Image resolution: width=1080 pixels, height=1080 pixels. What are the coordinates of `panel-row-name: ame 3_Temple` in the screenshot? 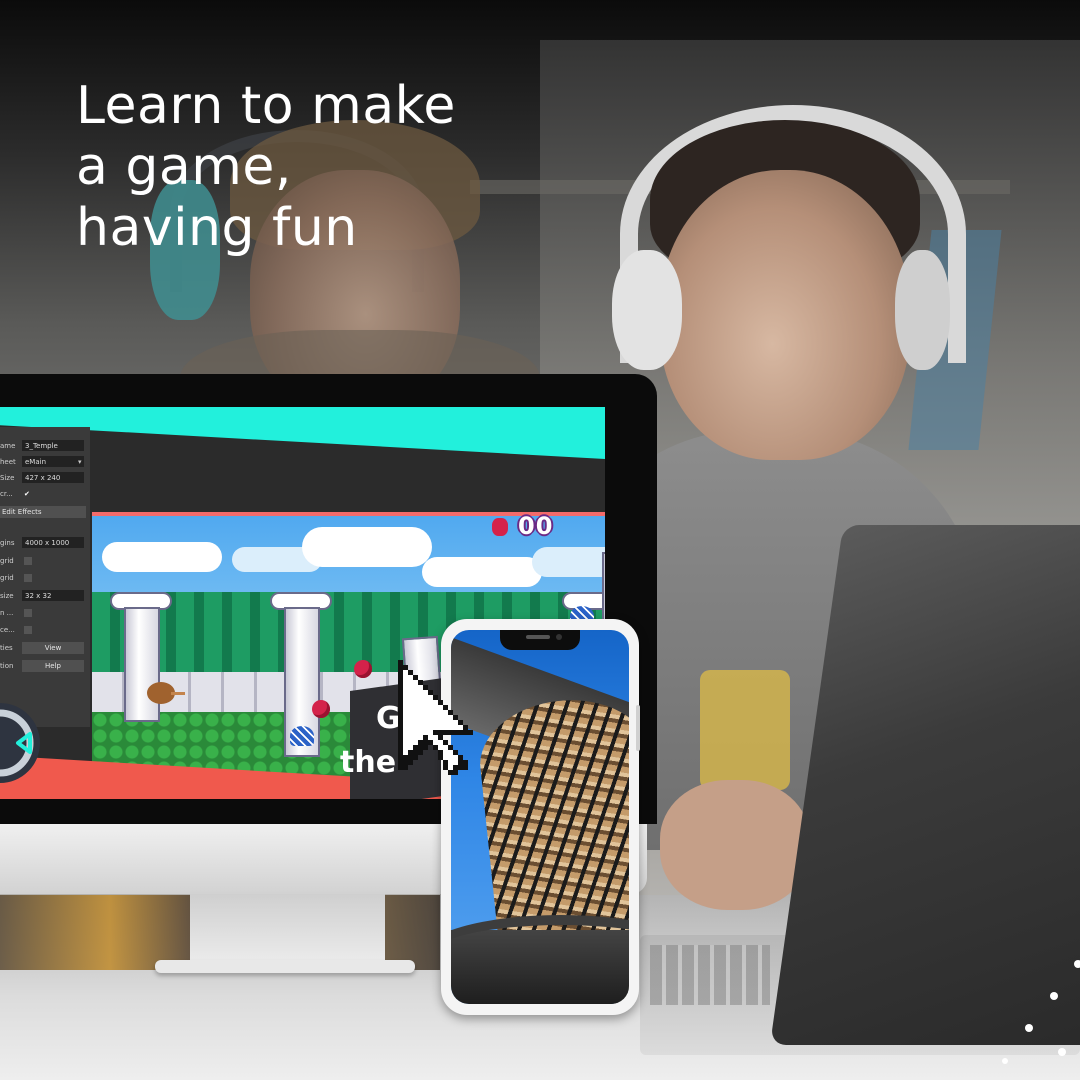 It's located at (45, 446).